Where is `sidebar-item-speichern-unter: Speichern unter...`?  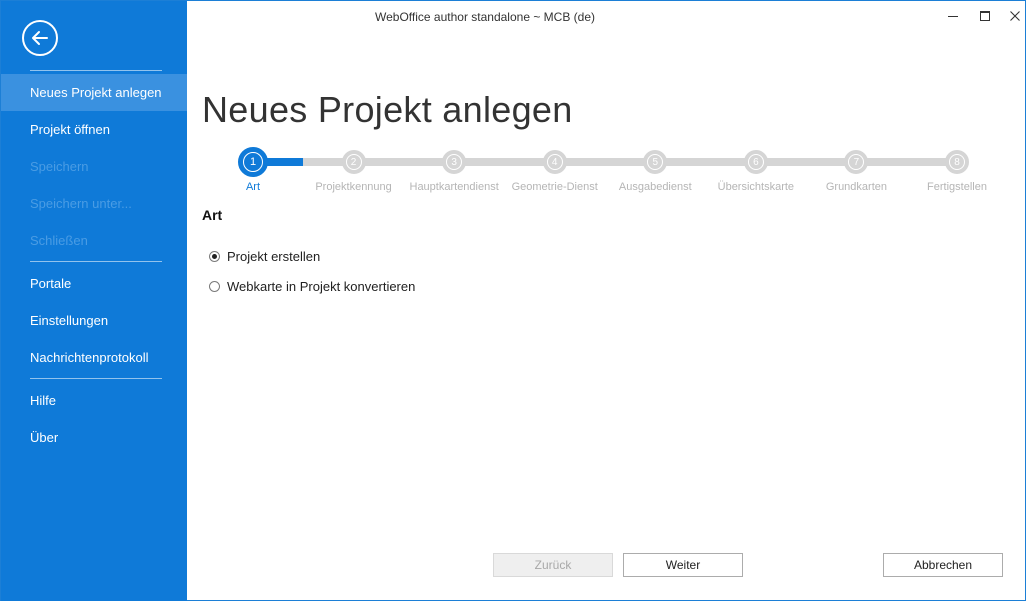 sidebar-item-speichern-unter: Speichern unter... is located at coordinates (81, 203).